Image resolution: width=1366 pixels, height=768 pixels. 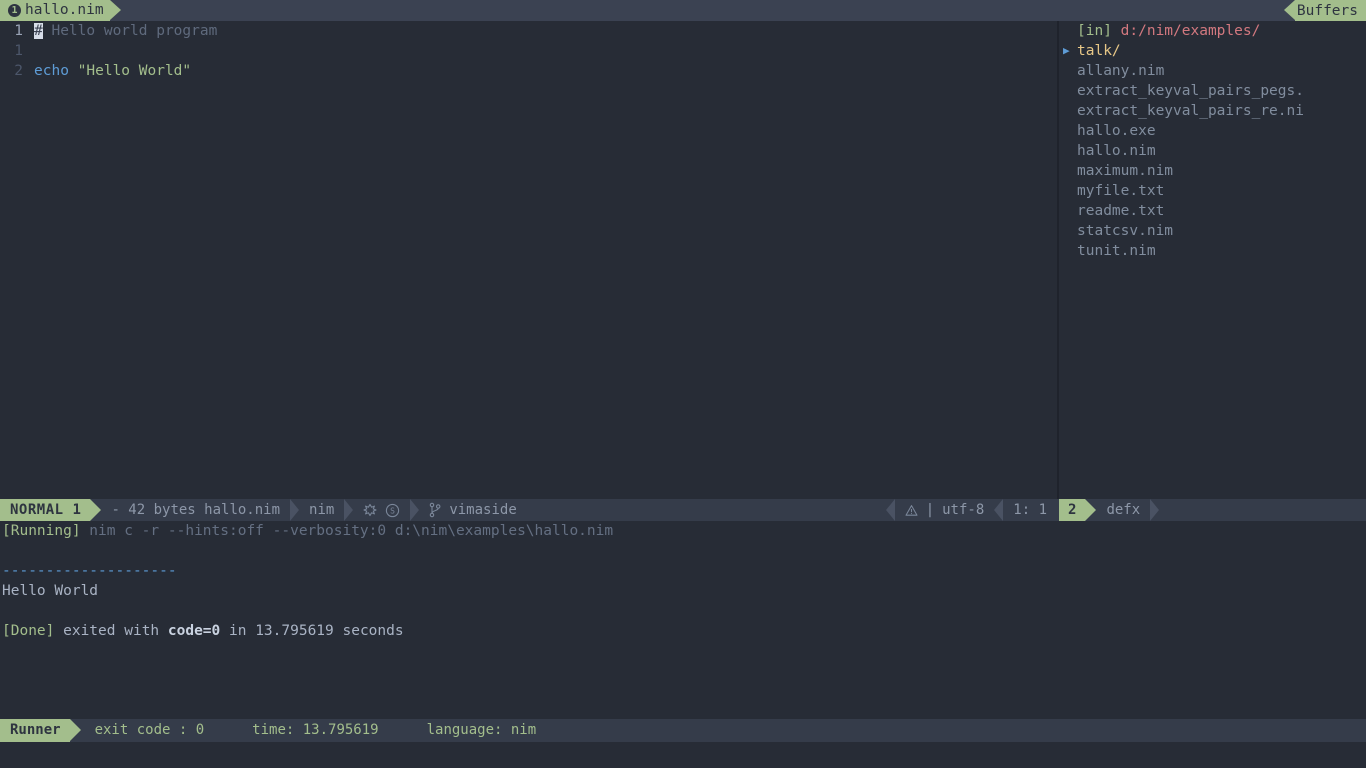 I want to click on spell-check-icon: S, so click(x=392, y=510).